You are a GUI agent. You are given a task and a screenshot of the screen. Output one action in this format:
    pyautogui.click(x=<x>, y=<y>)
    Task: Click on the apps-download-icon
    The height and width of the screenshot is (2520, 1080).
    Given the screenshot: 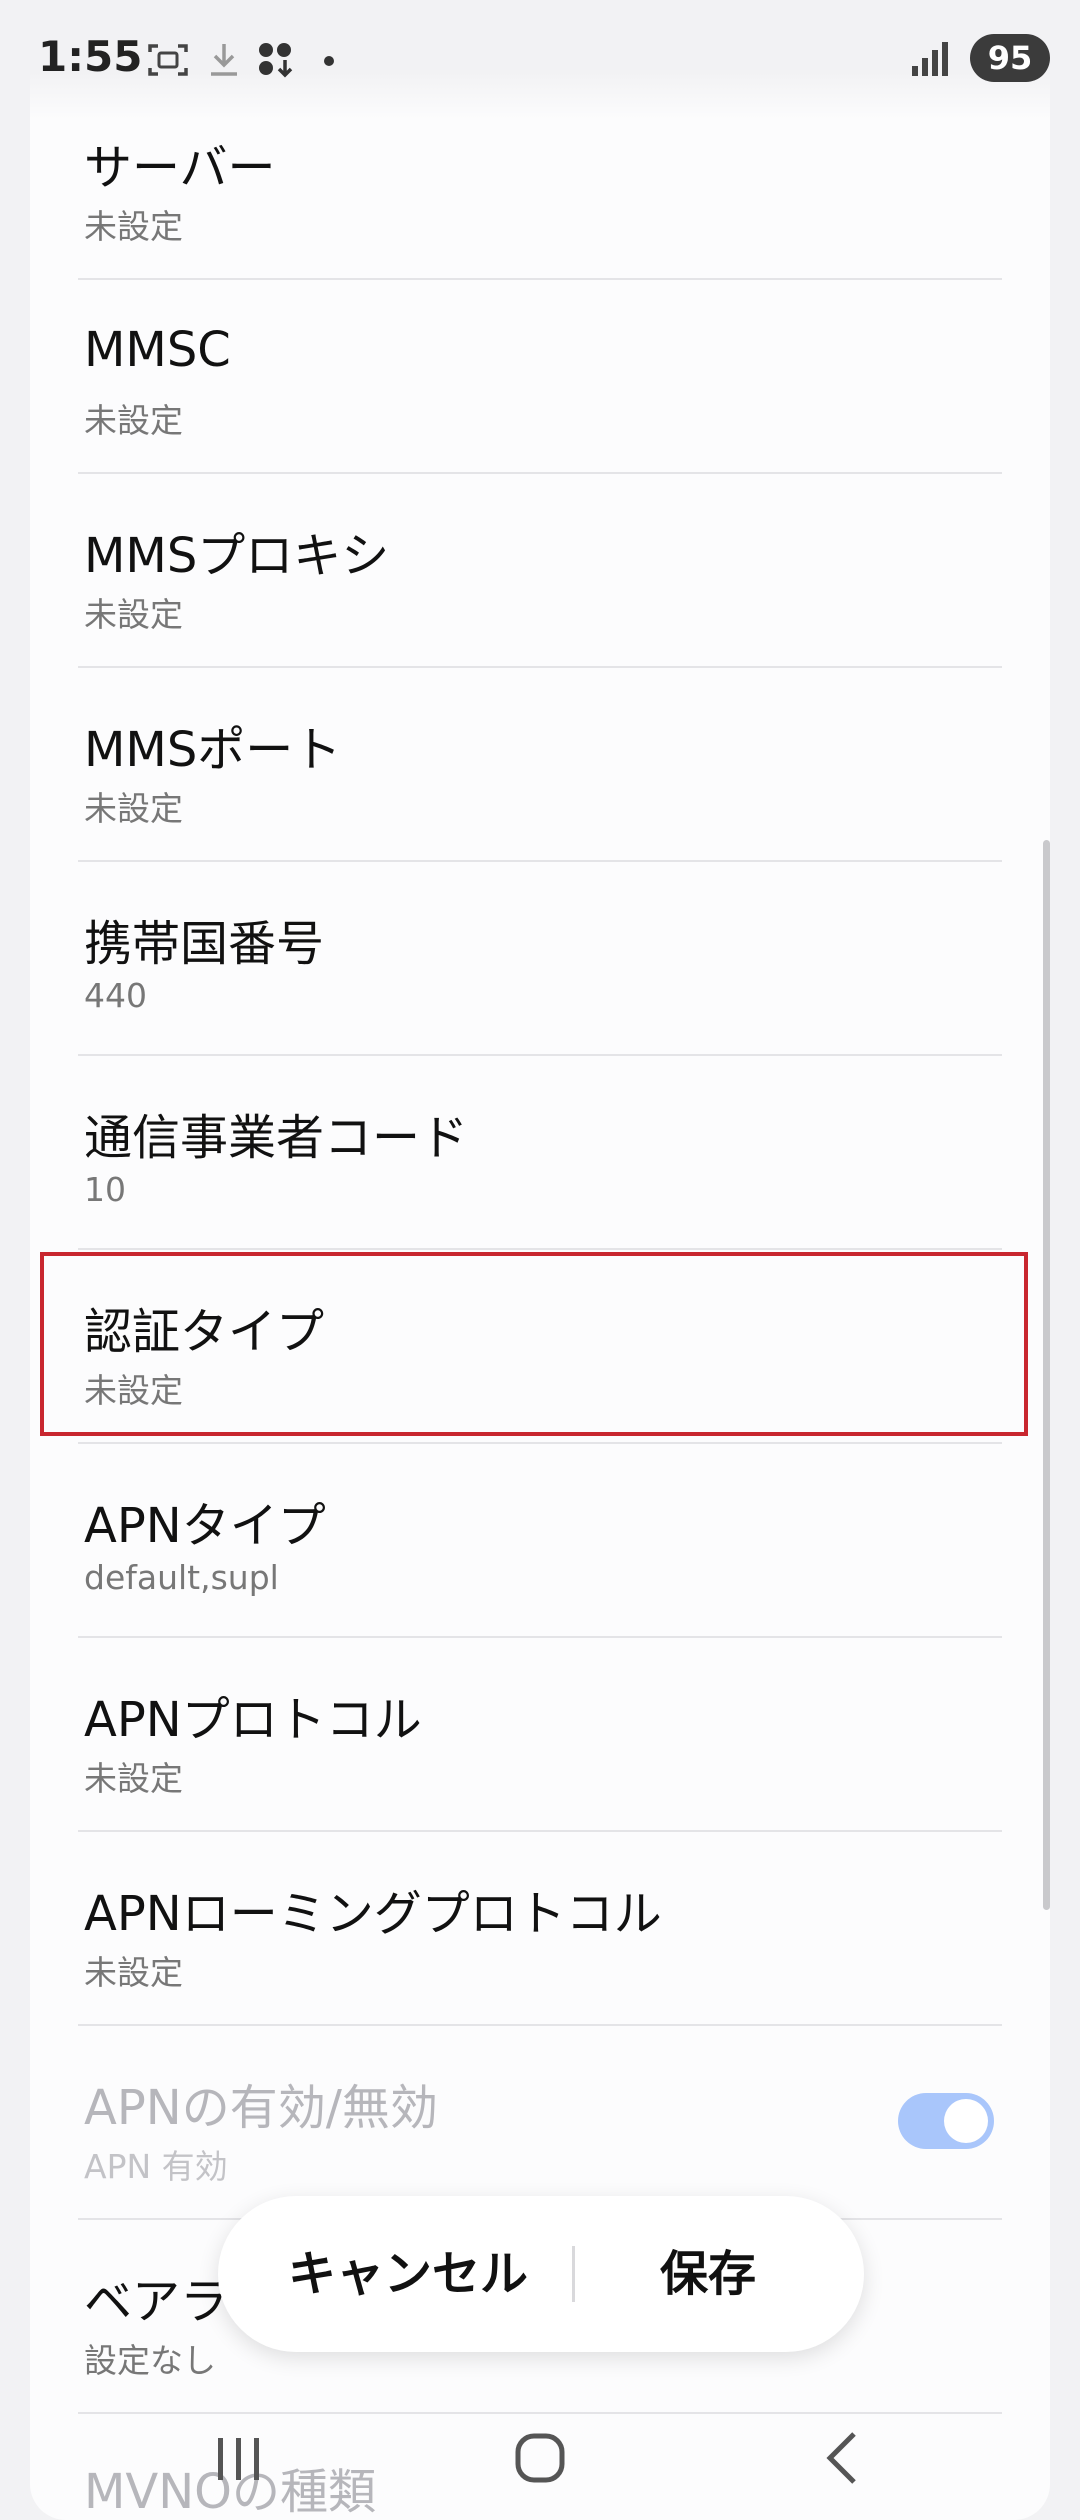 What is the action you would take?
    pyautogui.click(x=276, y=60)
    